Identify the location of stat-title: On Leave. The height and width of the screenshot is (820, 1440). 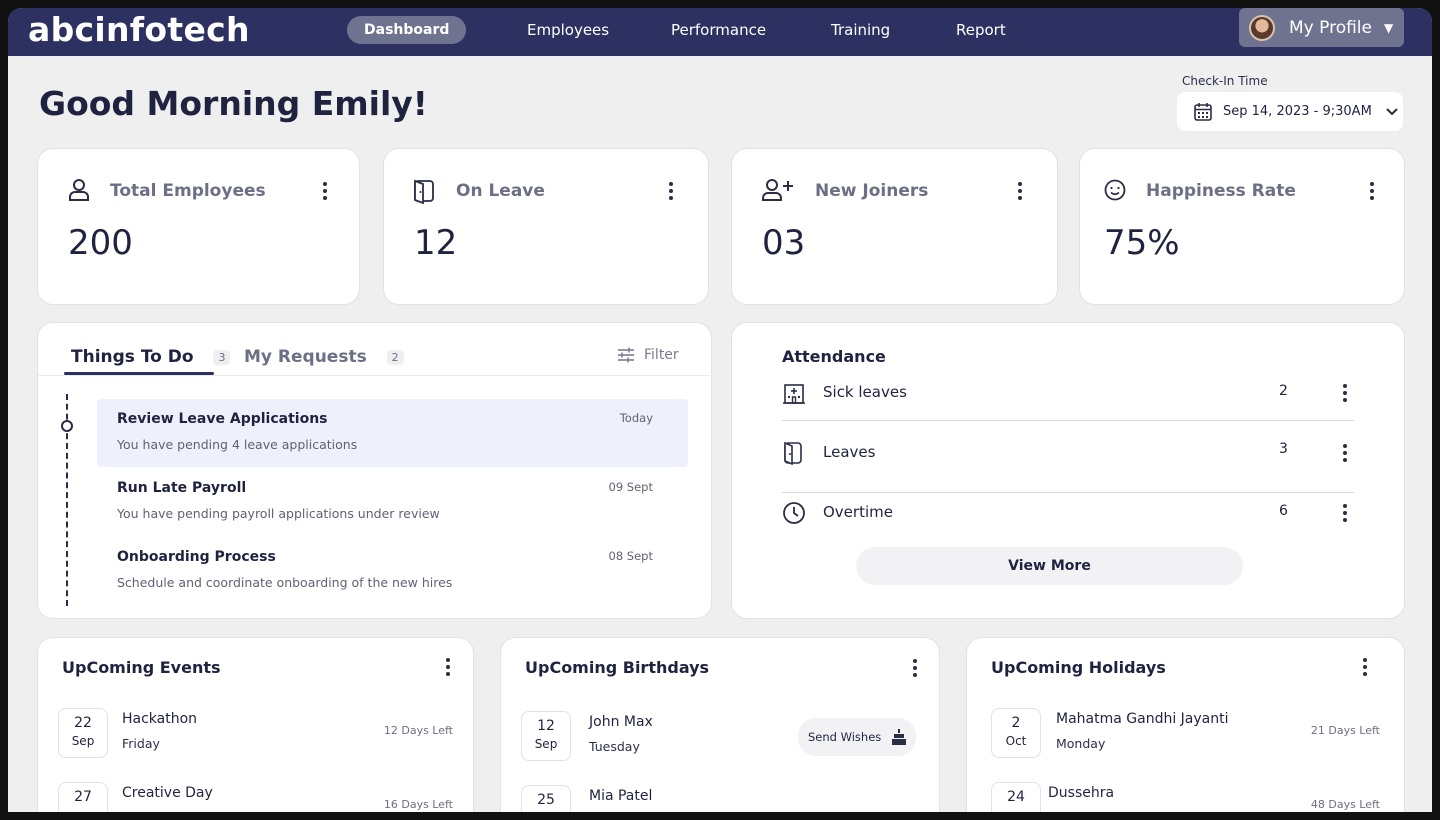
(500, 191).